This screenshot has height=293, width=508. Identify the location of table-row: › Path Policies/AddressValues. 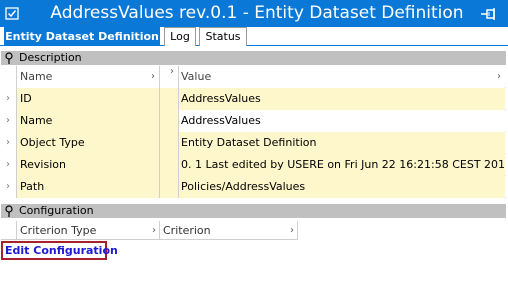
(253, 187).